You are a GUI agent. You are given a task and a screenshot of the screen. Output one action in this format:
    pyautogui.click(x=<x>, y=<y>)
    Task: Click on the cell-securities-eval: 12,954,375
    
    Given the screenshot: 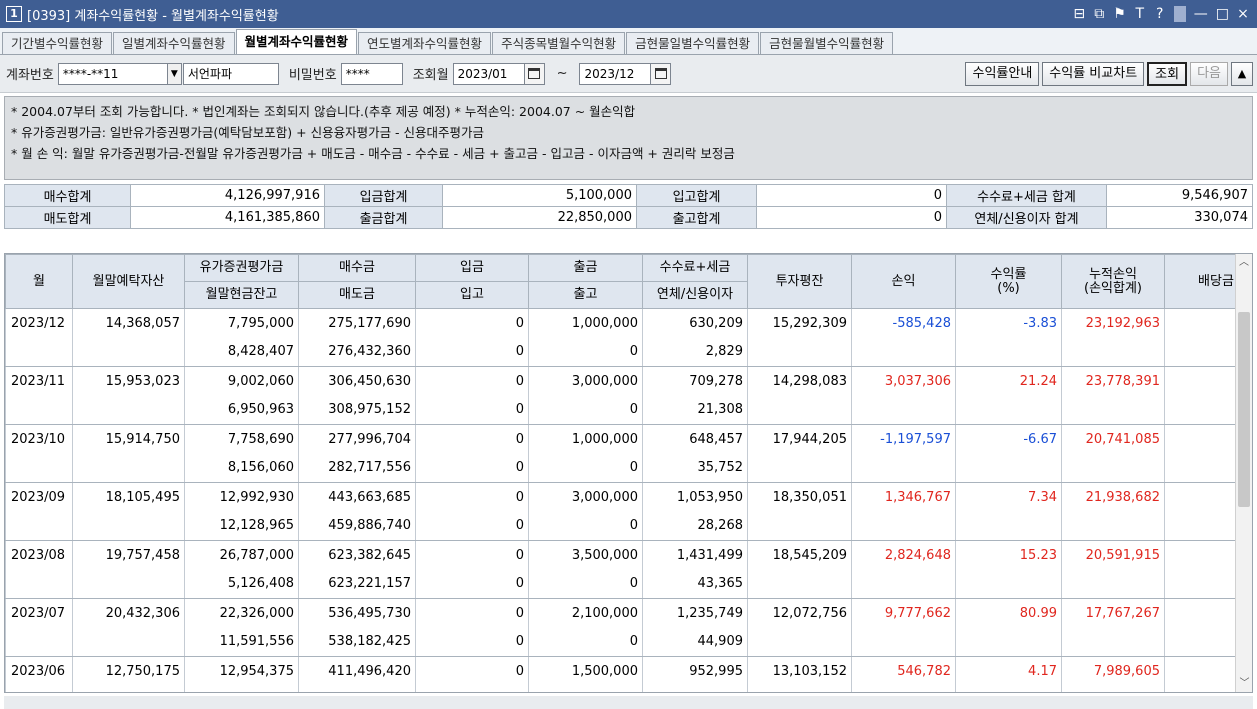 What is the action you would take?
    pyautogui.click(x=241, y=671)
    